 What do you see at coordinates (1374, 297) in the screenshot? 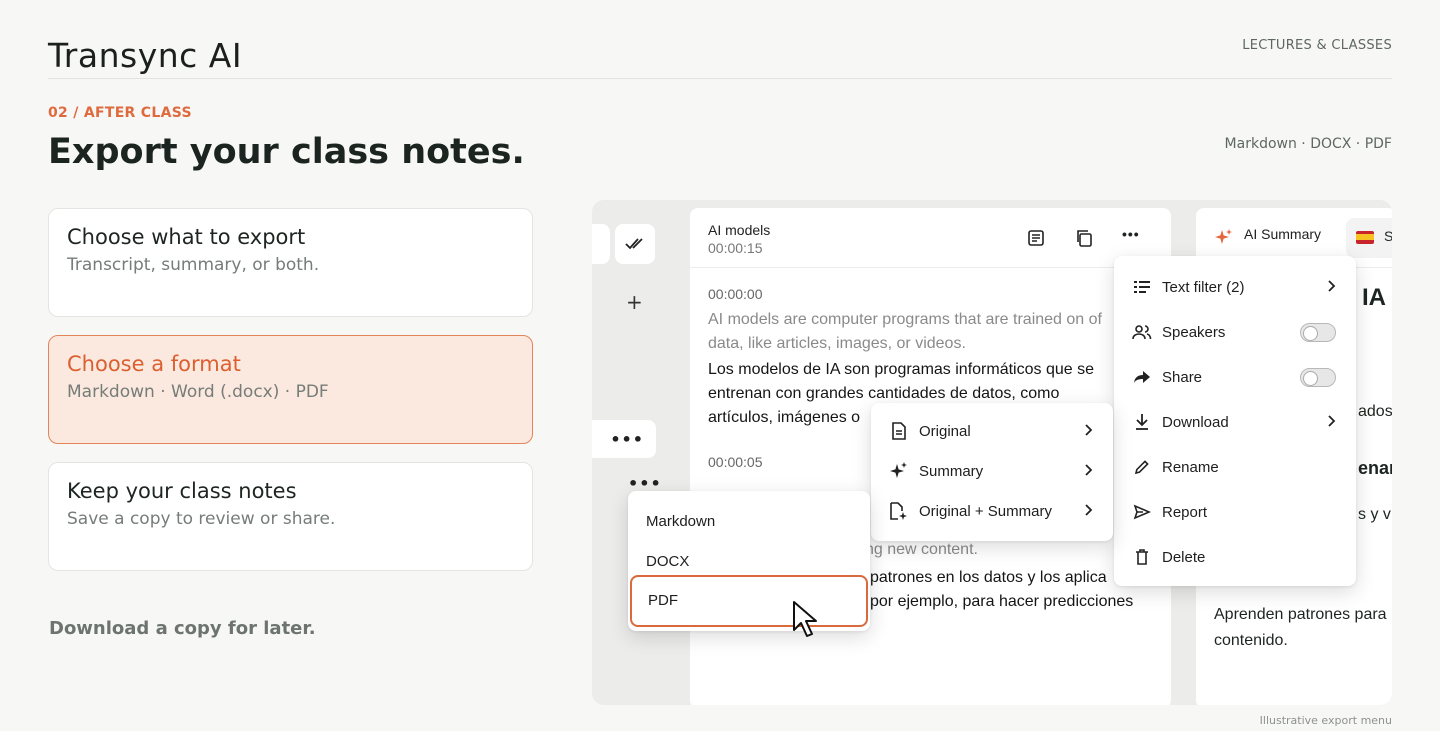
I see `summary-heading: IA` at bounding box center [1374, 297].